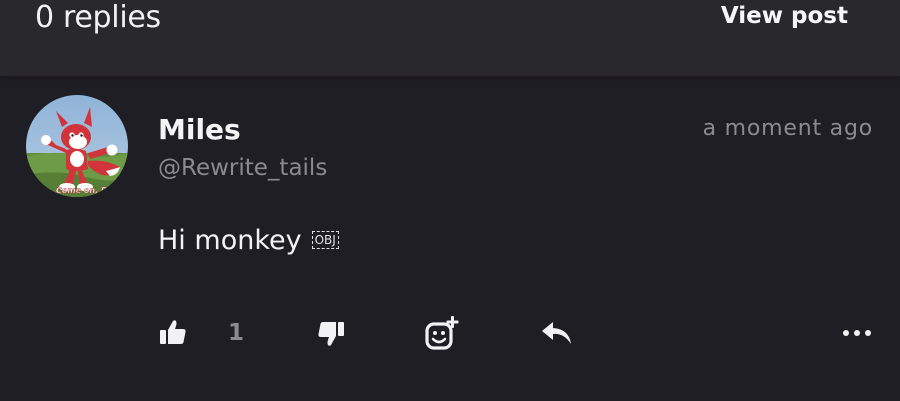  I want to click on author-handle: @Rewrite_tails, so click(243, 168).